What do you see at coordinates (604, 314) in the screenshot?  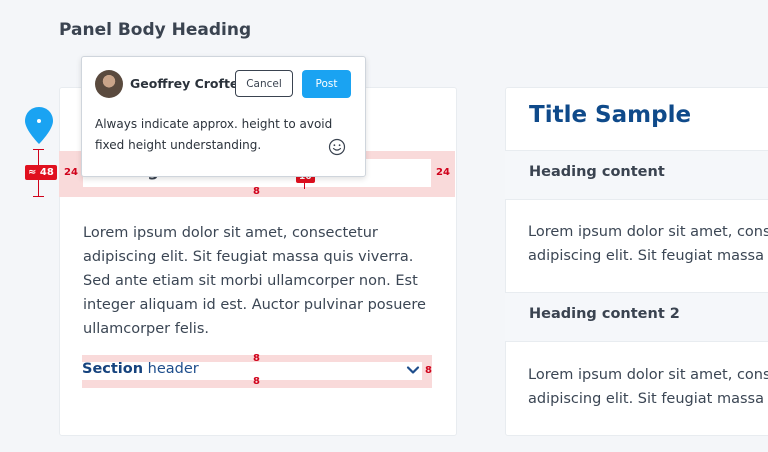 I see `right-heading-2: Heading content 2` at bounding box center [604, 314].